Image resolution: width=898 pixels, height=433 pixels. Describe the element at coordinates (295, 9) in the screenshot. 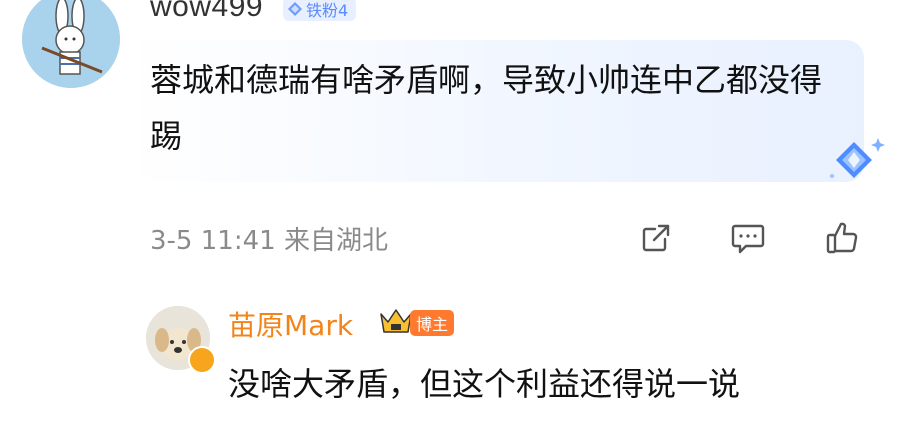

I see `diamond-icon` at that location.